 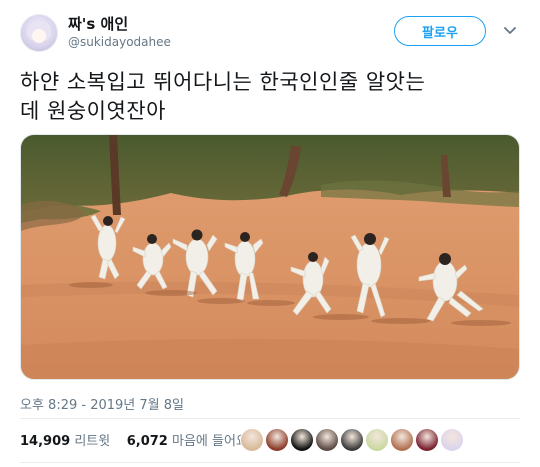 What do you see at coordinates (98, 23) in the screenshot?
I see `author-display-name: 짜's 애인` at bounding box center [98, 23].